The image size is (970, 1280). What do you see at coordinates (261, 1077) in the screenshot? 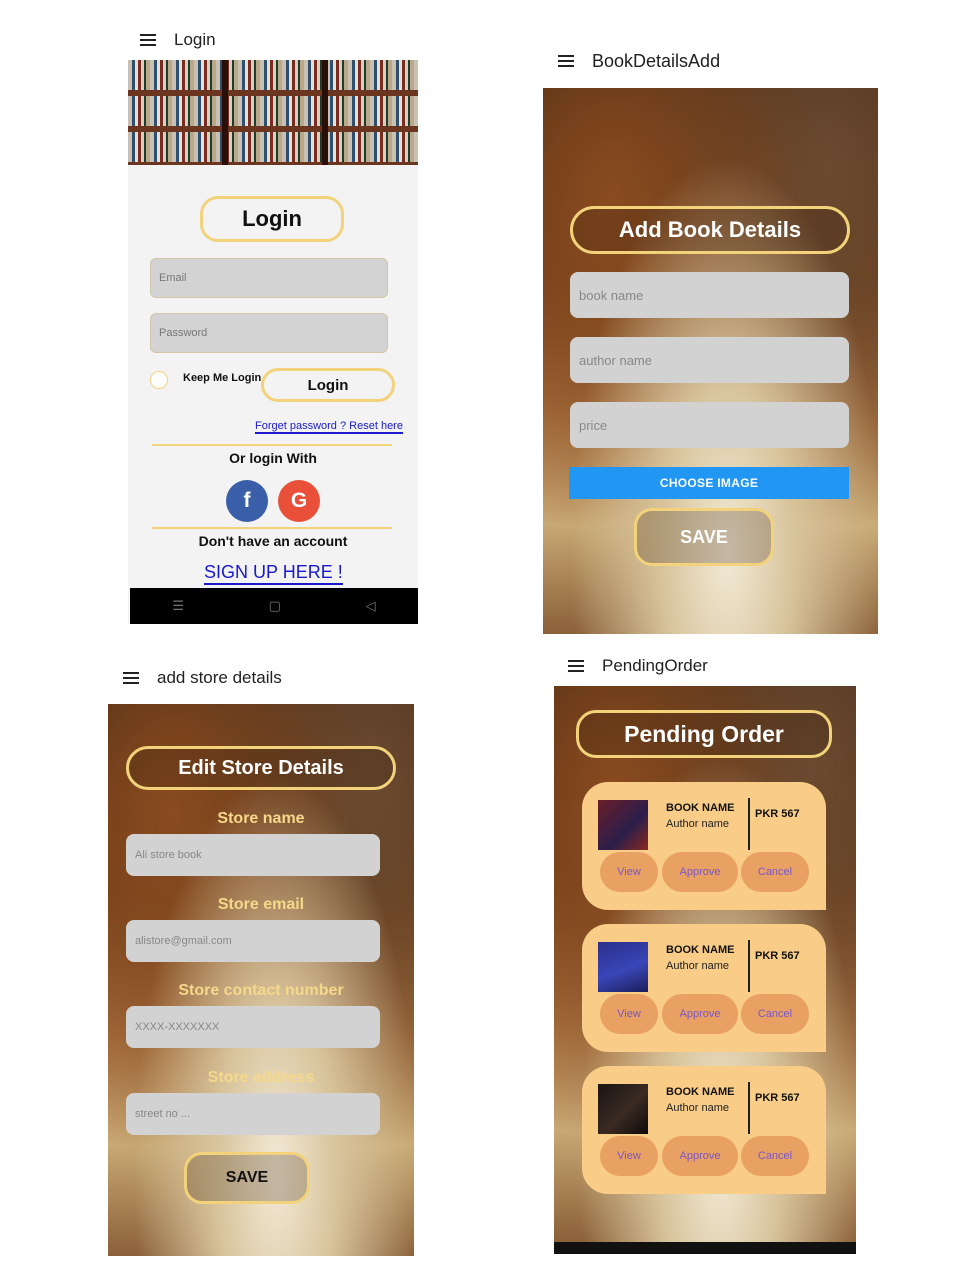
I see `store-address-label: Store address` at bounding box center [261, 1077].